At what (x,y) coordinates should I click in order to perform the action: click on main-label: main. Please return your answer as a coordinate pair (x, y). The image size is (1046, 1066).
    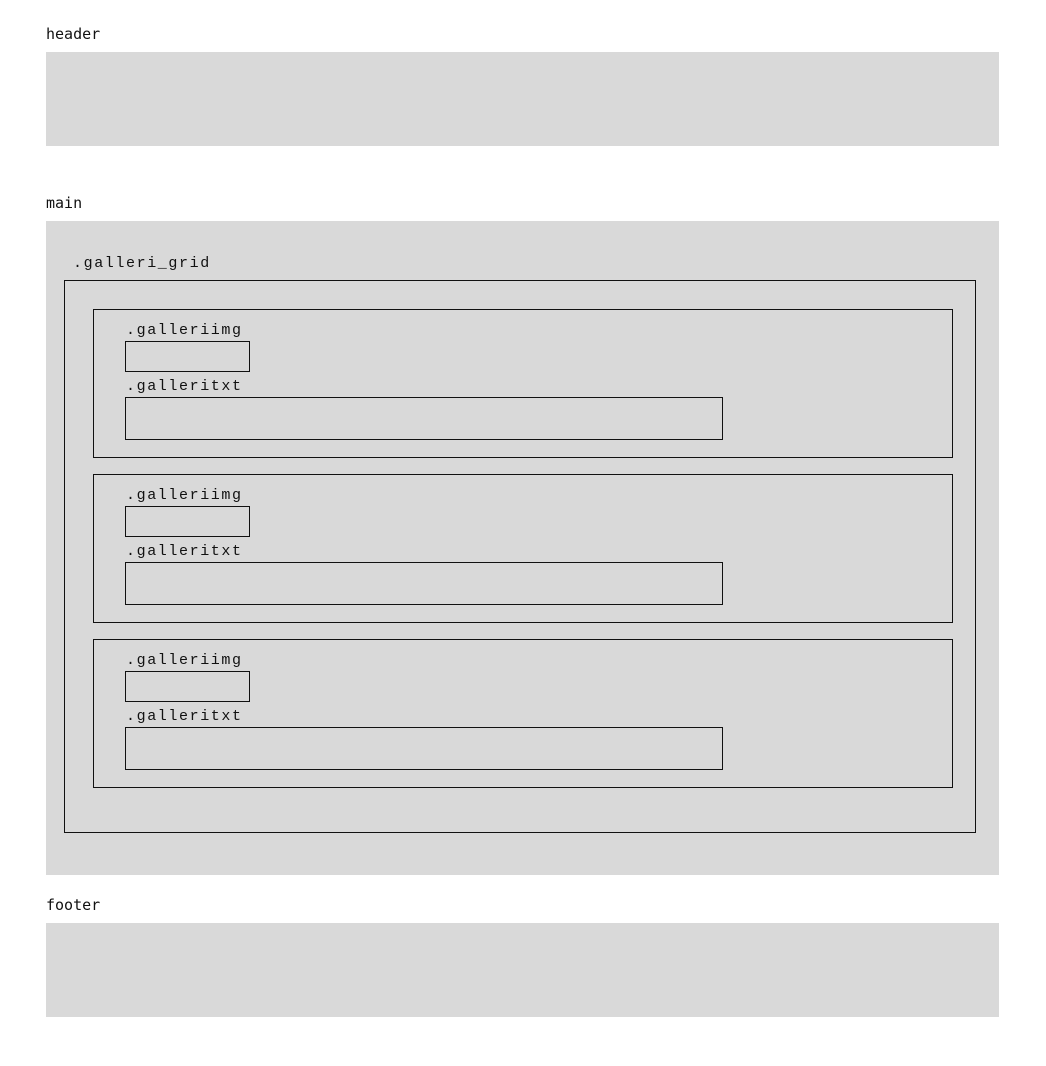
    Looking at the image, I should click on (64, 203).